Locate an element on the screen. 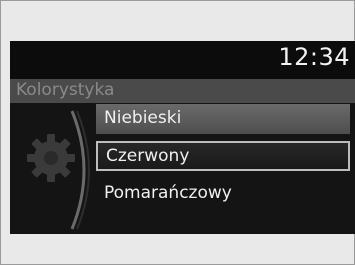  menu-option-czerwony: Czerwony is located at coordinates (223, 156).